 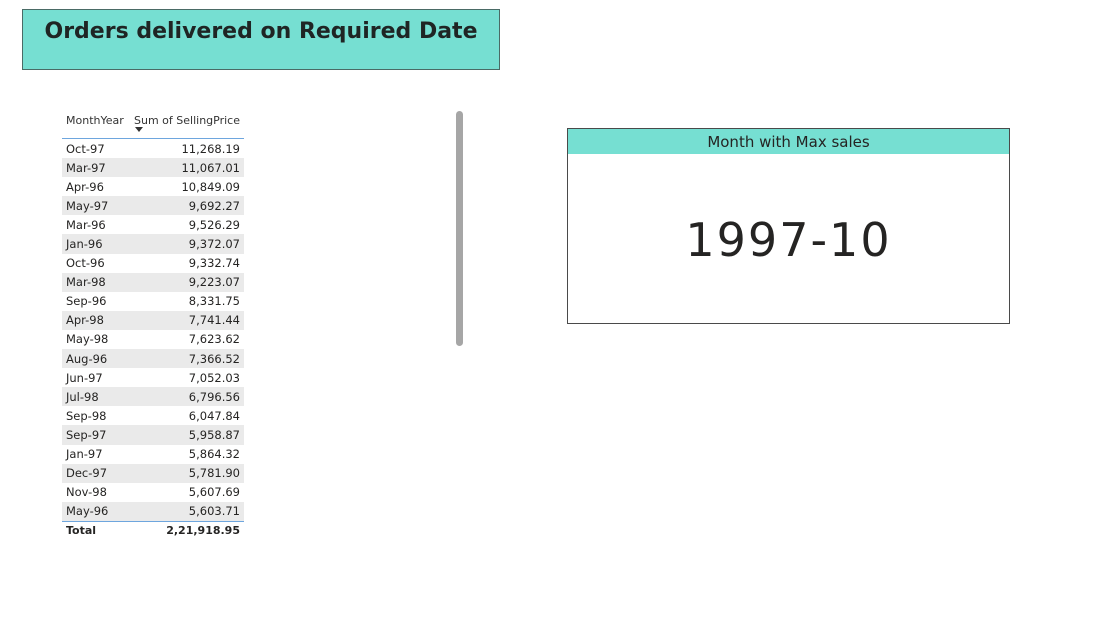 I want to click on table-scrollbar, so click(x=459, y=228).